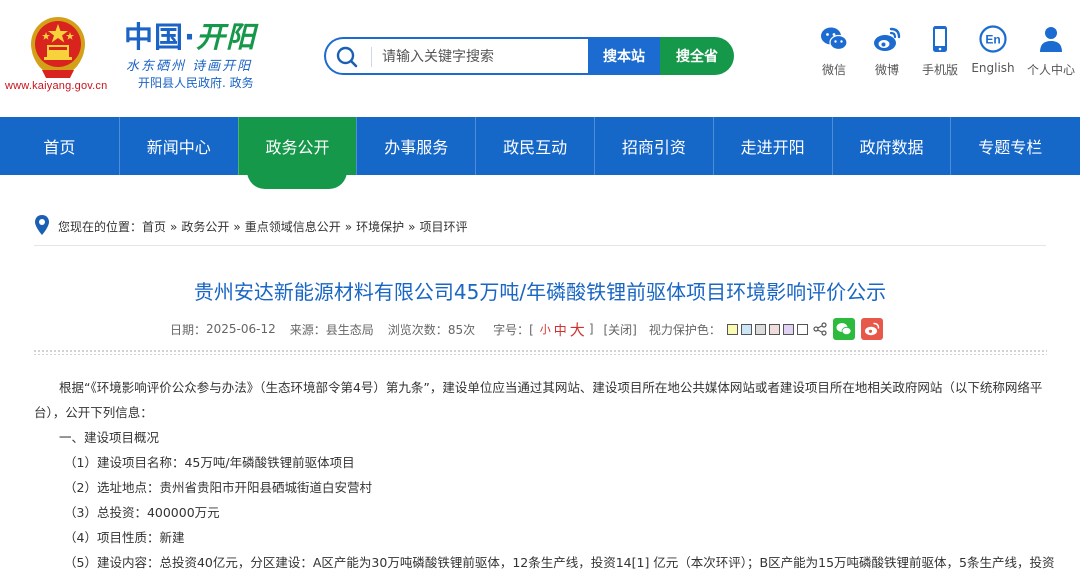 This screenshot has width=1080, height=578. What do you see at coordinates (513, 329) in the screenshot?
I see `font-size-label: 字号：[` at bounding box center [513, 329].